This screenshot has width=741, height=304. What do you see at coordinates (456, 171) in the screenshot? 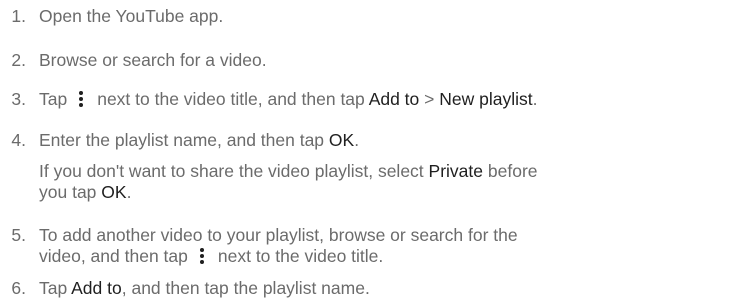
I see `ui-label-private: Private` at bounding box center [456, 171].